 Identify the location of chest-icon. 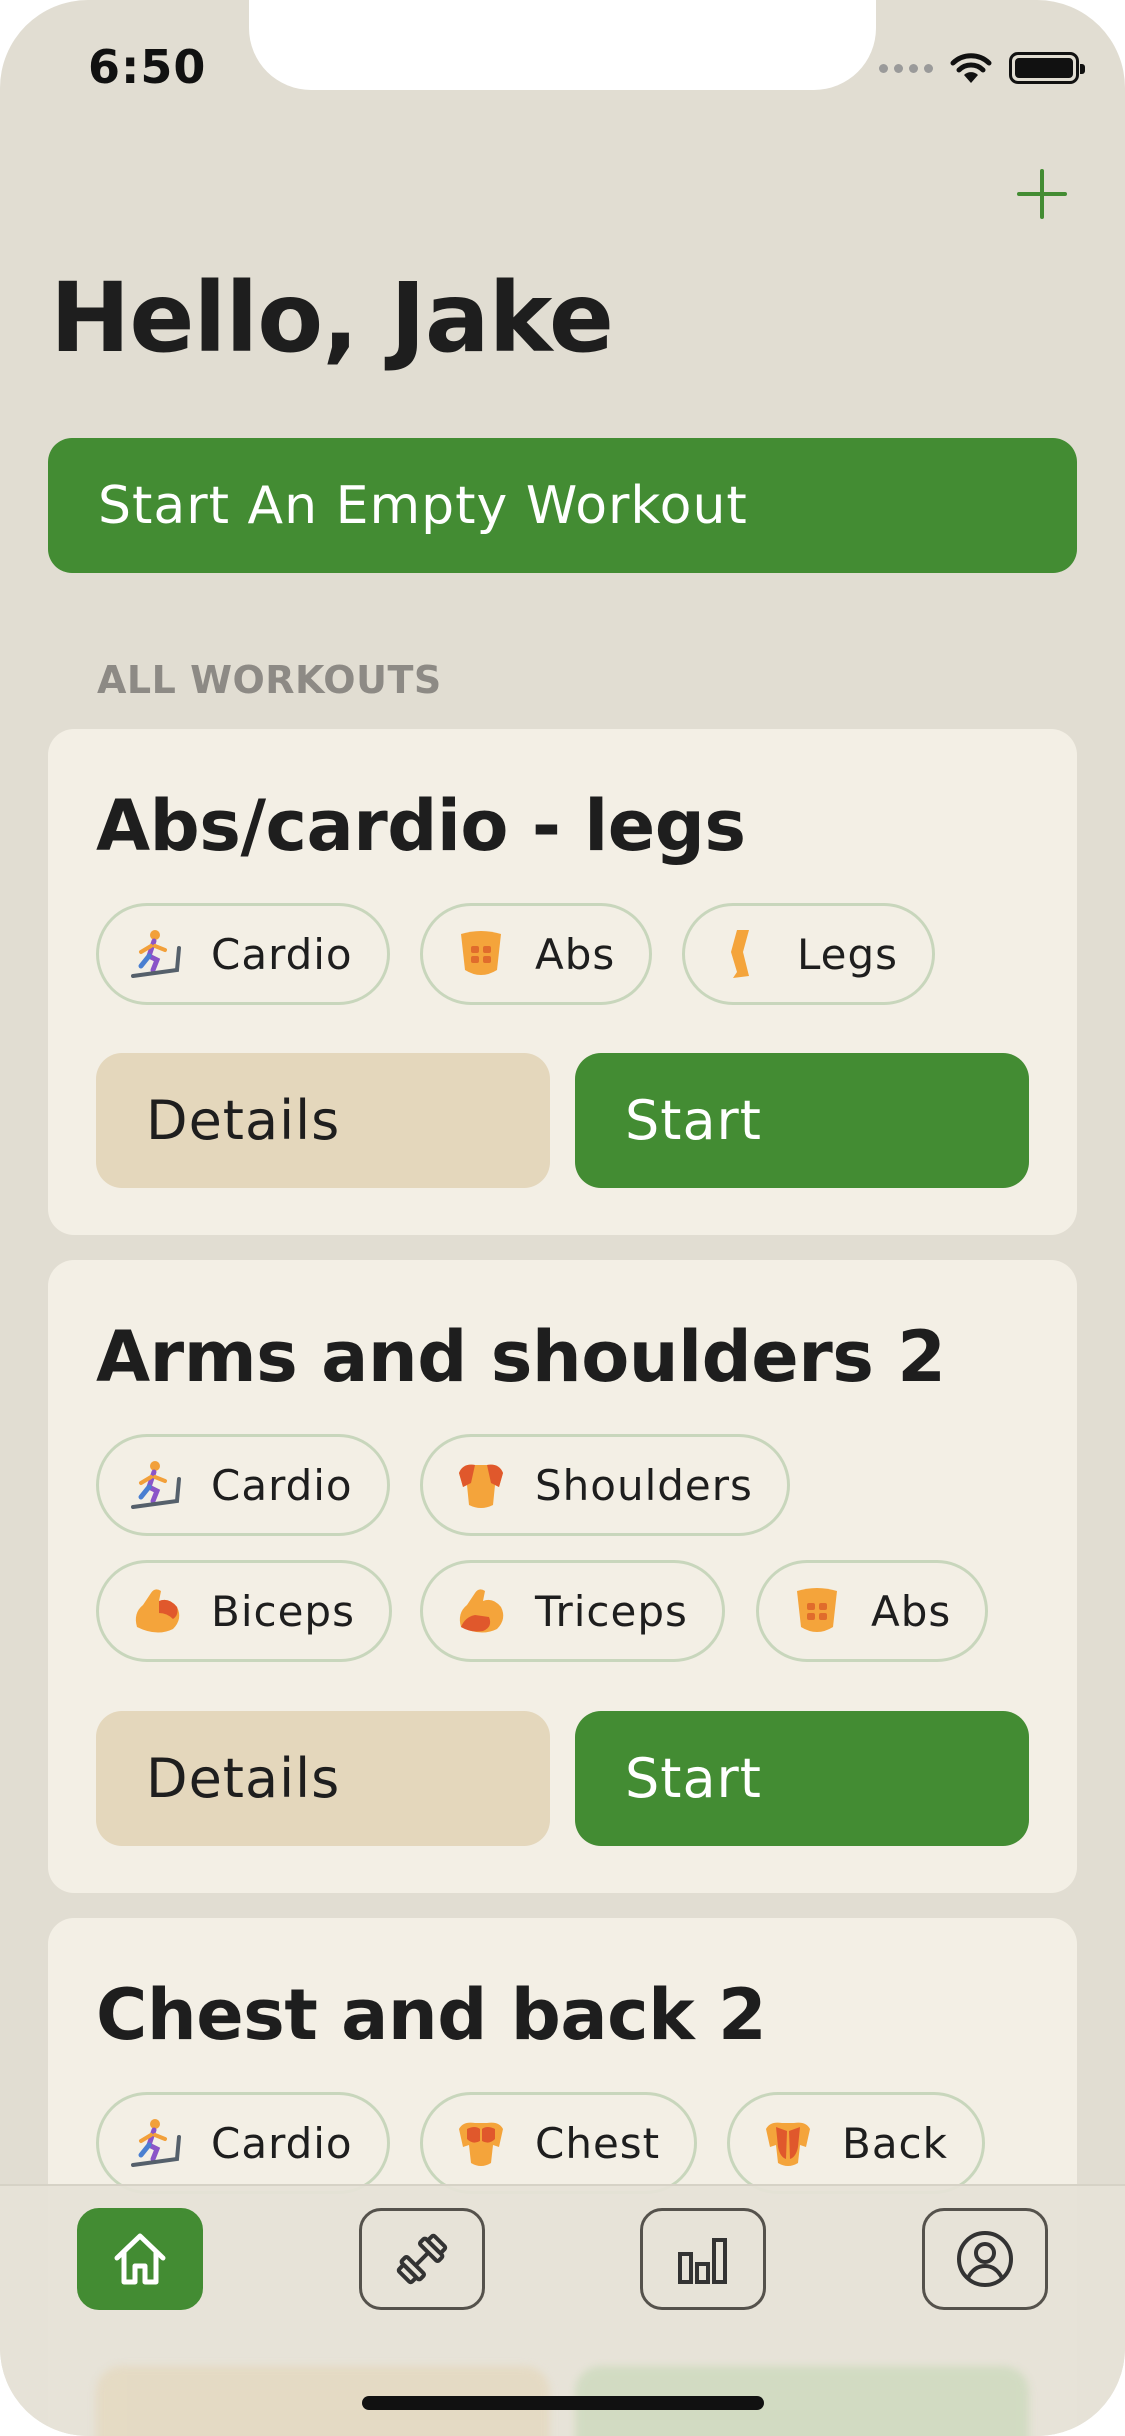
(481, 2144).